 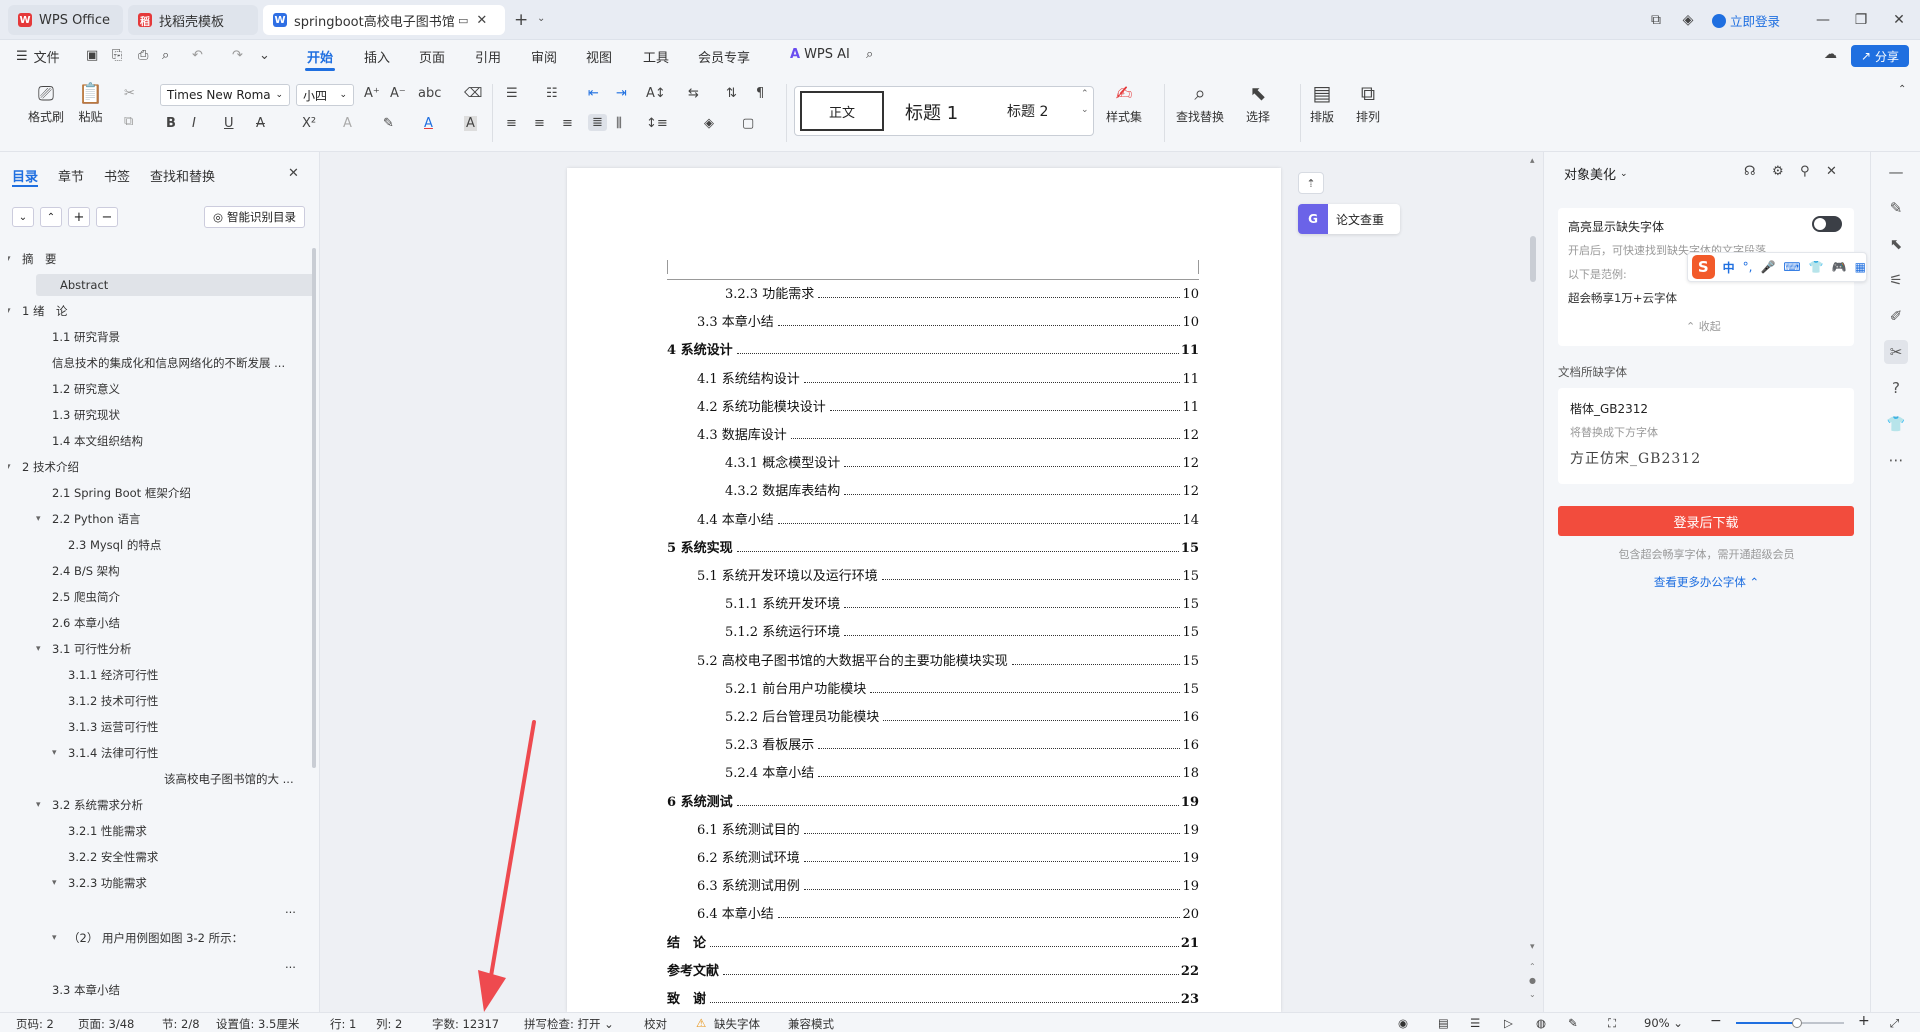 What do you see at coordinates (1532, 994) in the screenshot?
I see `next-page-icon: ⌄` at bounding box center [1532, 994].